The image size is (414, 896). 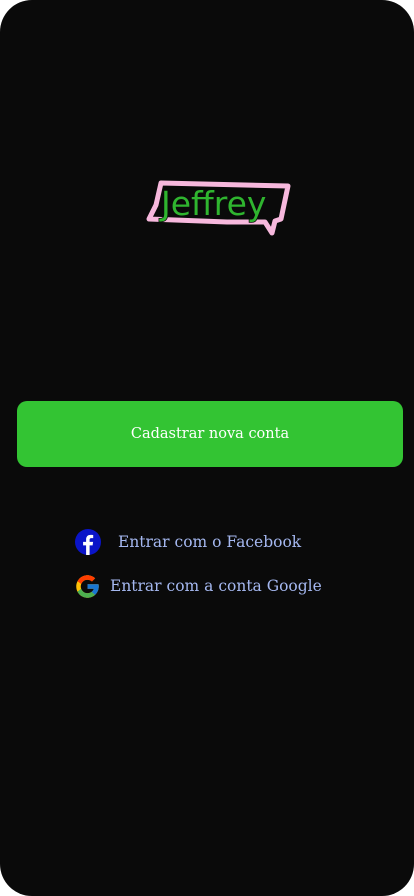 I want to click on google-login-label: Entrar com a conta Google, so click(x=216, y=586).